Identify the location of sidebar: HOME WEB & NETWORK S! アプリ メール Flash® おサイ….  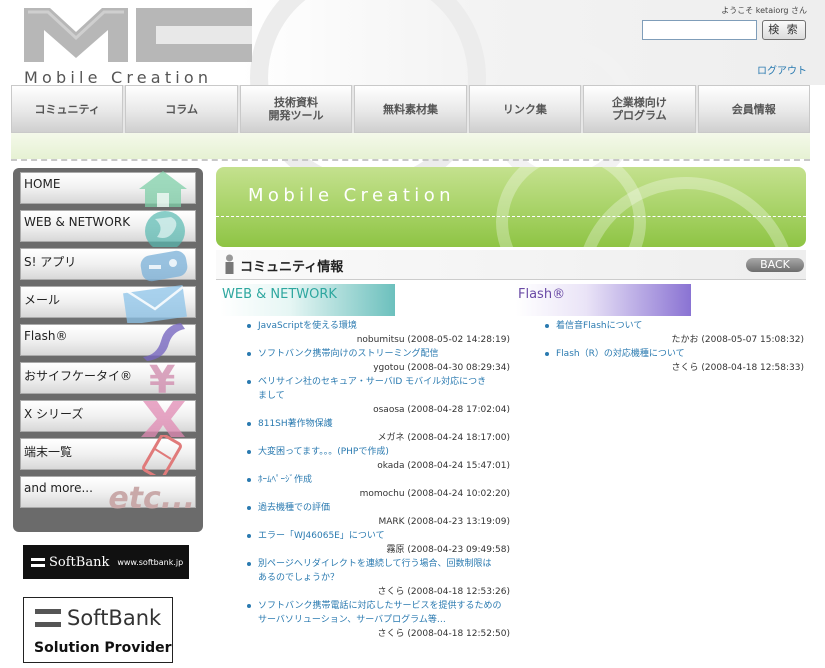
(108, 350).